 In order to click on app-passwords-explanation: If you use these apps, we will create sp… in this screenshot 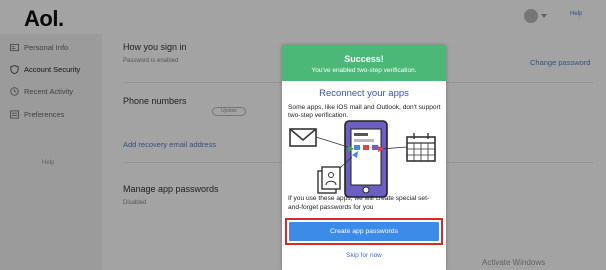, I will do `click(359, 203)`.